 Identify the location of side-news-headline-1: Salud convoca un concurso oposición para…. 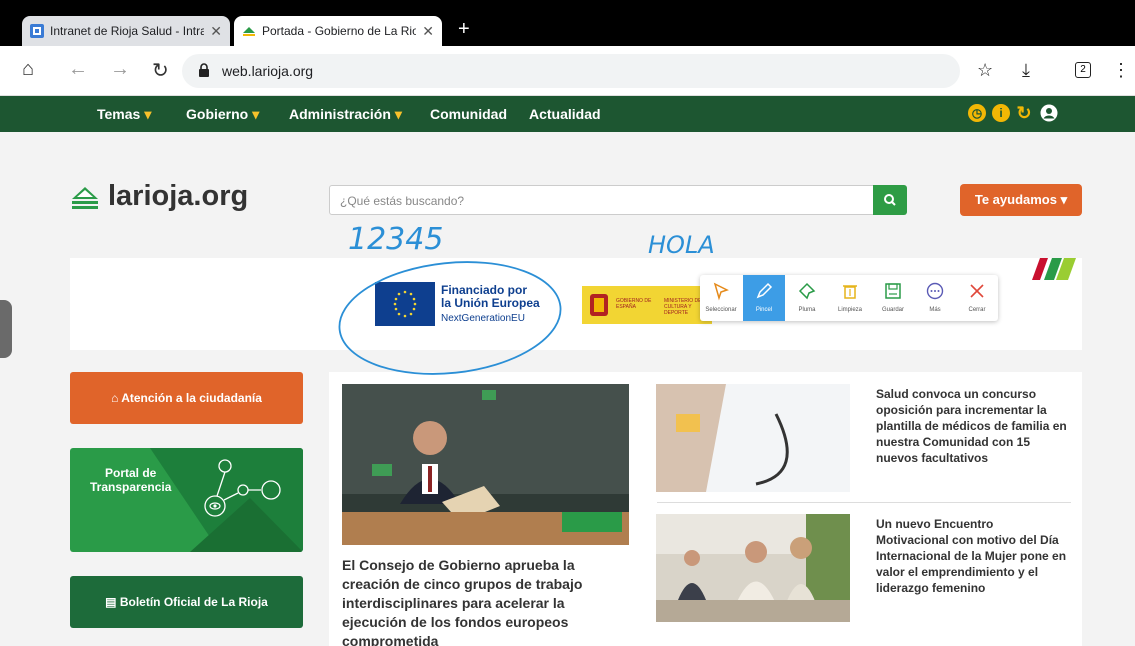
(972, 426).